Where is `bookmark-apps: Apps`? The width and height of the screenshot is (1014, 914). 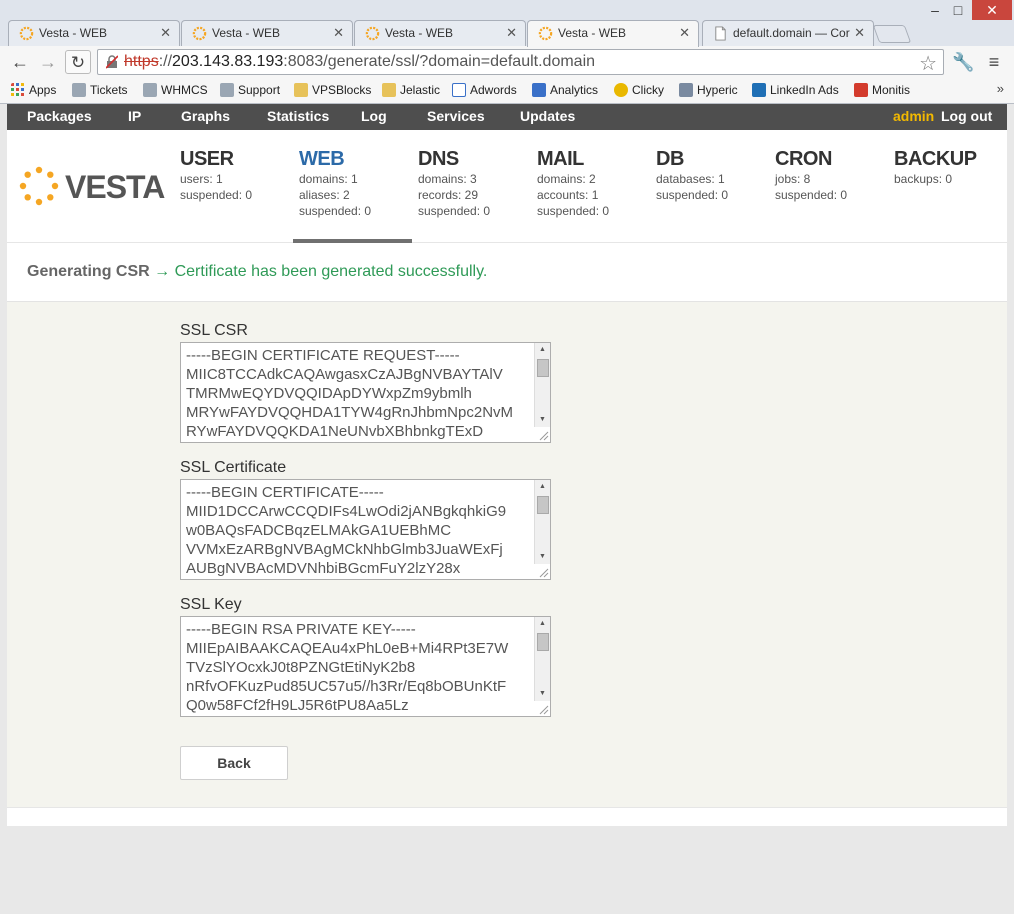
bookmark-apps: Apps is located at coordinates (33, 91).